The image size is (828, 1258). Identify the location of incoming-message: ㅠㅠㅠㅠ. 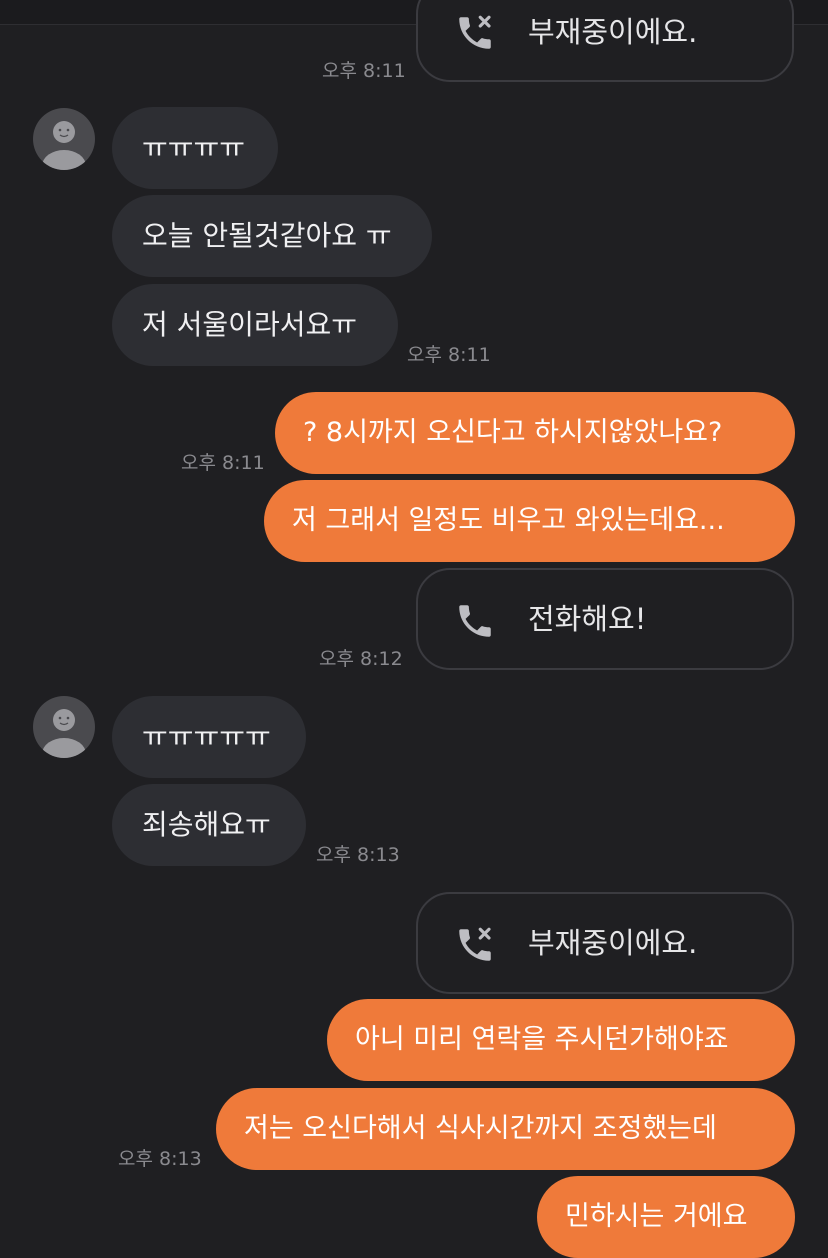
(195, 148).